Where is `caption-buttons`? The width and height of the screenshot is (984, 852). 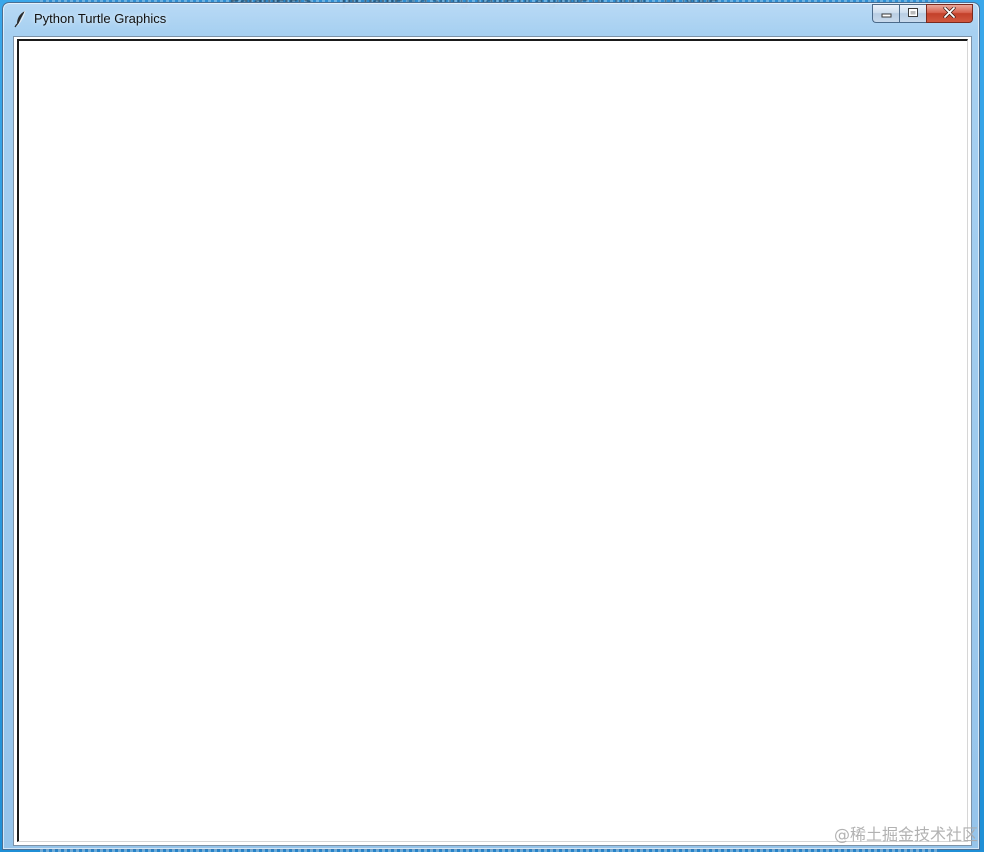 caption-buttons is located at coordinates (922, 14).